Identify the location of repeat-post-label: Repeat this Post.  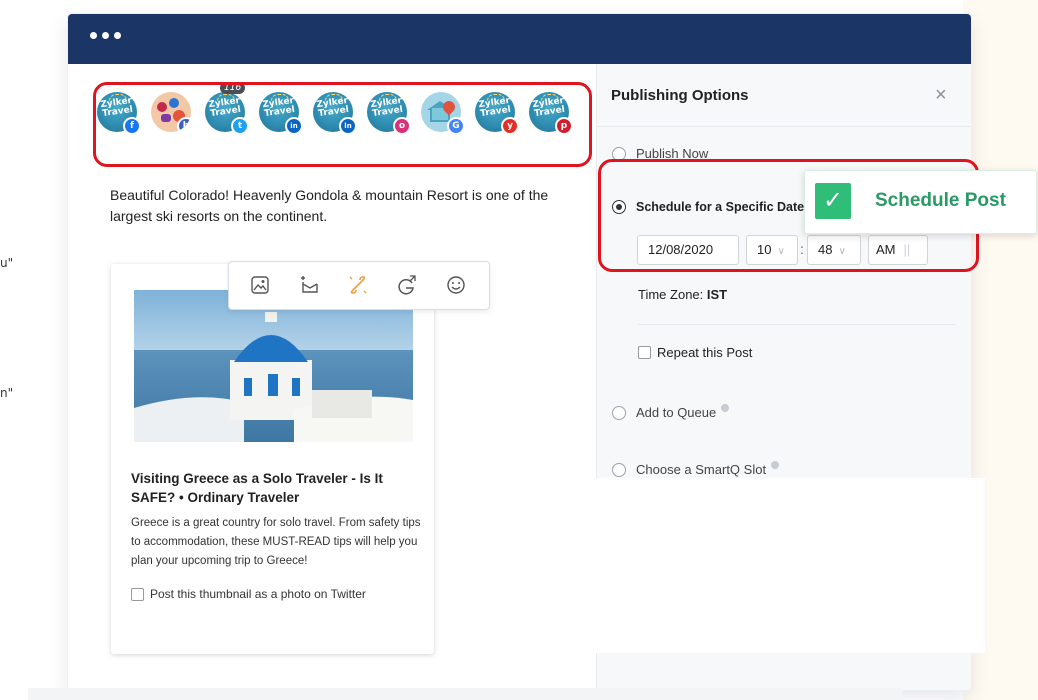
(705, 352).